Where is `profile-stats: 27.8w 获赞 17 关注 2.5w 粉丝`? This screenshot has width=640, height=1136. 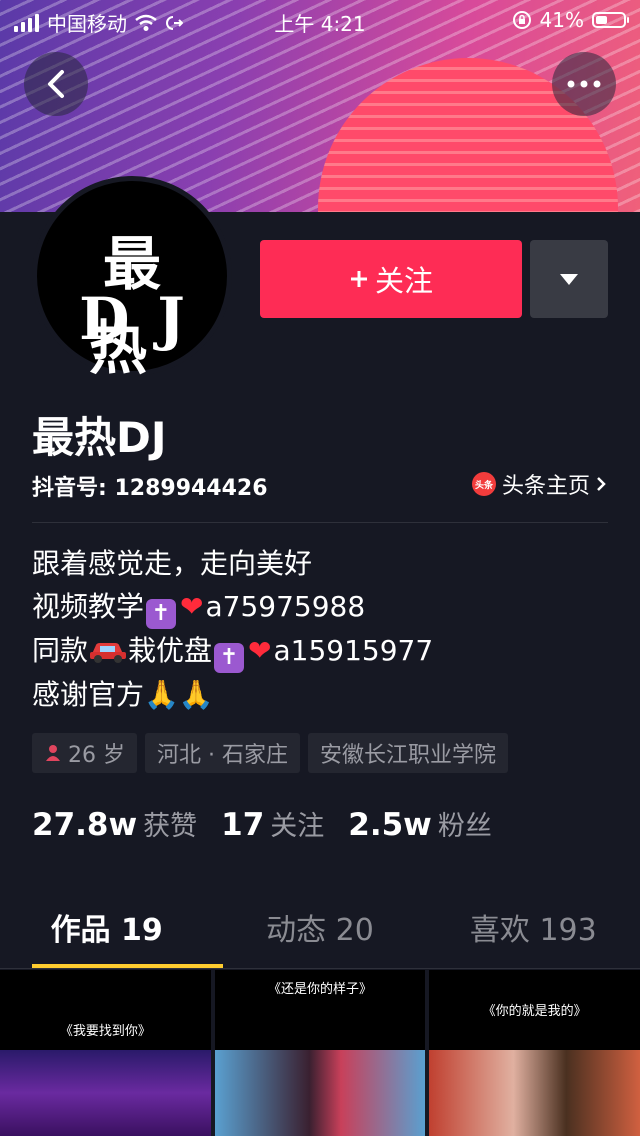
profile-stats: 27.8w 获赞 17 关注 2.5w 粉丝 is located at coordinates (262, 823).